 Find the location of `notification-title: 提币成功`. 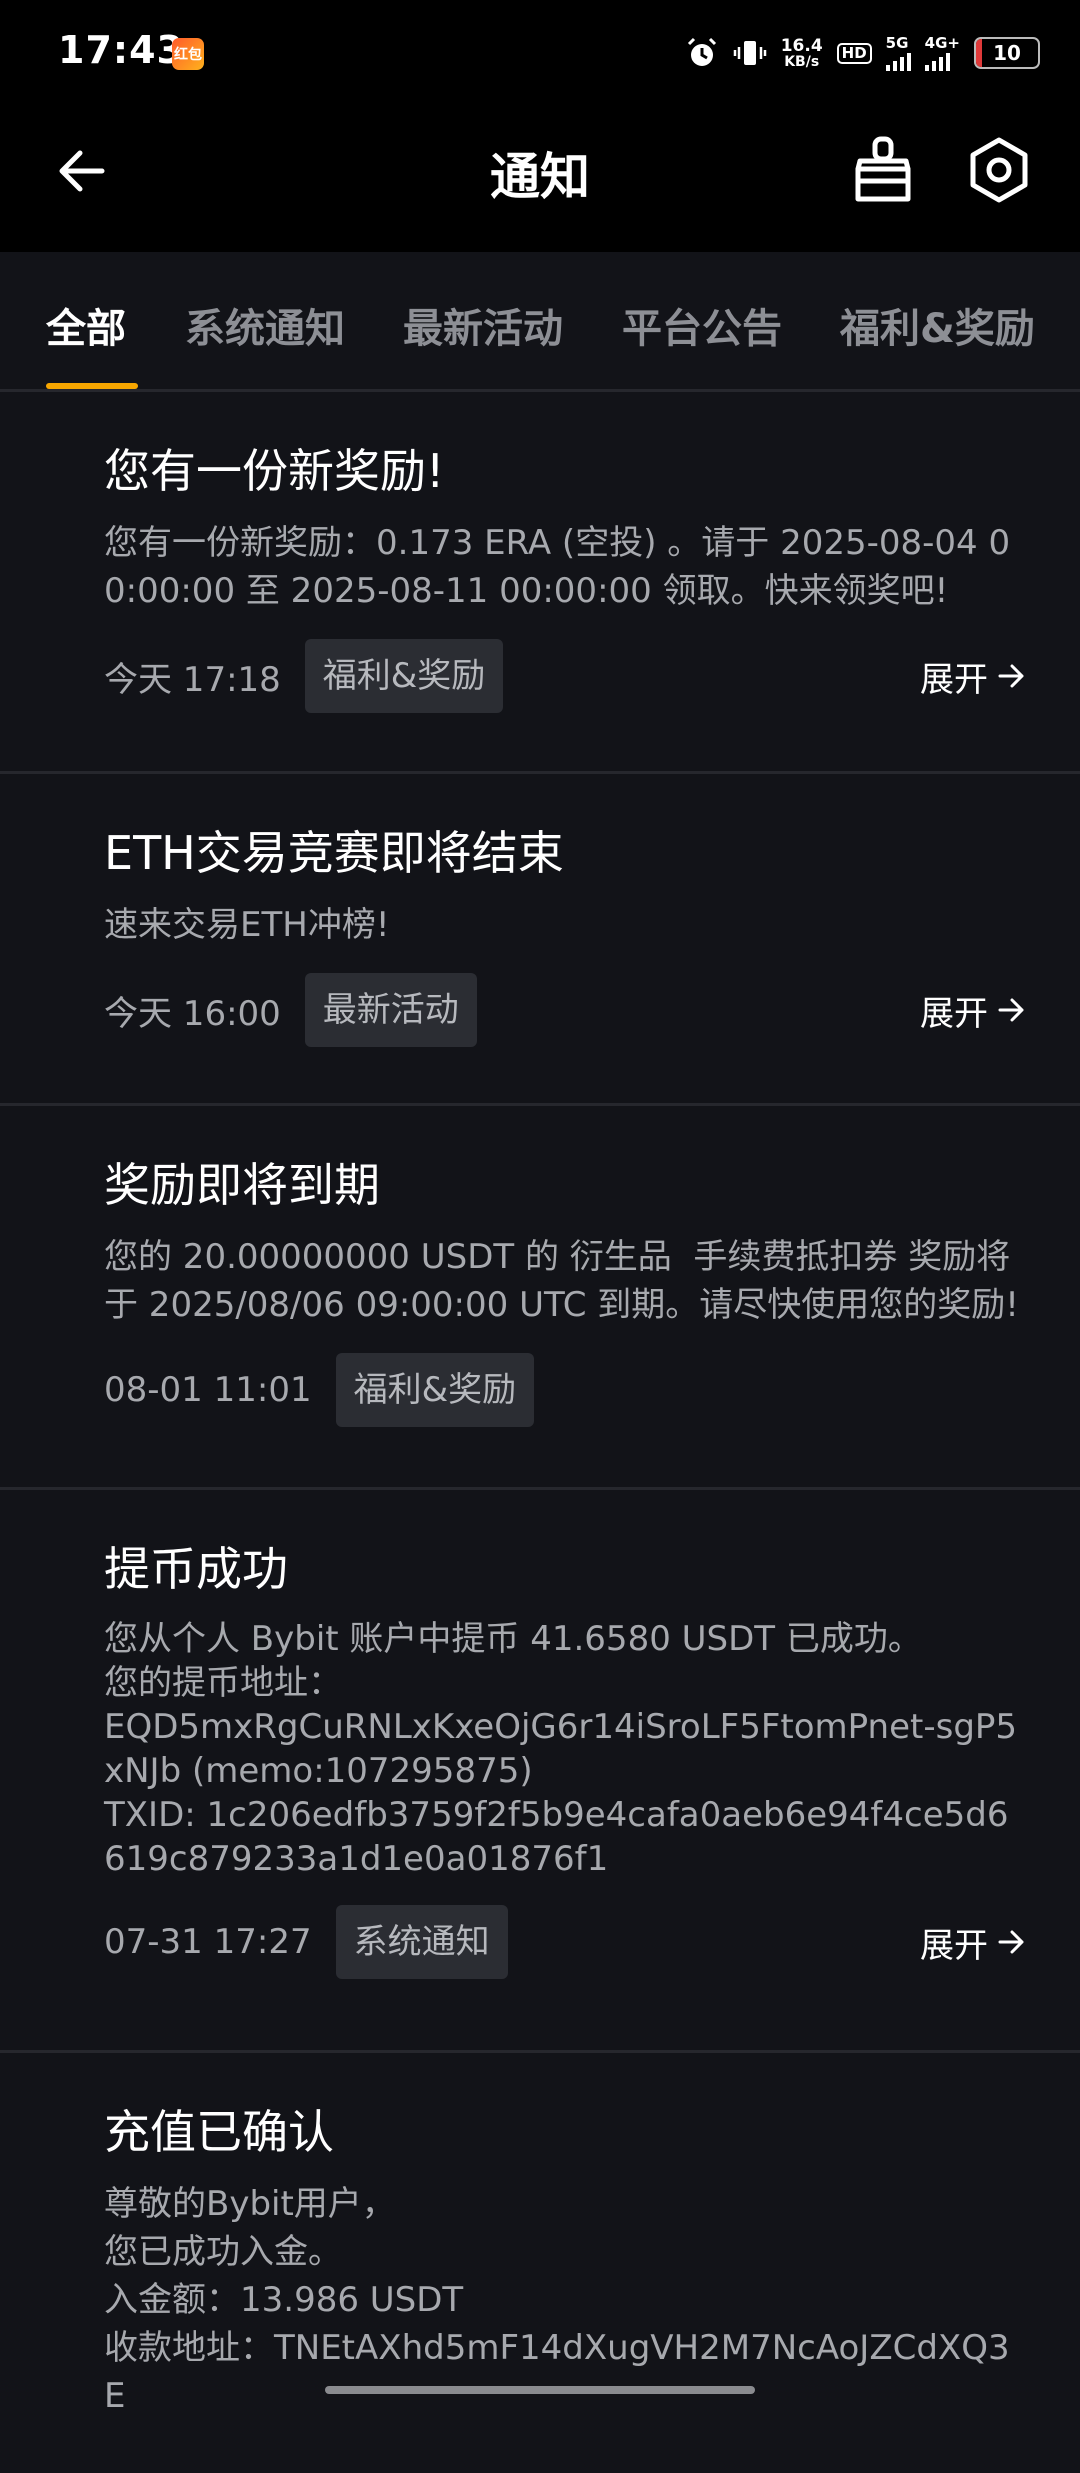

notification-title: 提币成功 is located at coordinates (196, 1569).